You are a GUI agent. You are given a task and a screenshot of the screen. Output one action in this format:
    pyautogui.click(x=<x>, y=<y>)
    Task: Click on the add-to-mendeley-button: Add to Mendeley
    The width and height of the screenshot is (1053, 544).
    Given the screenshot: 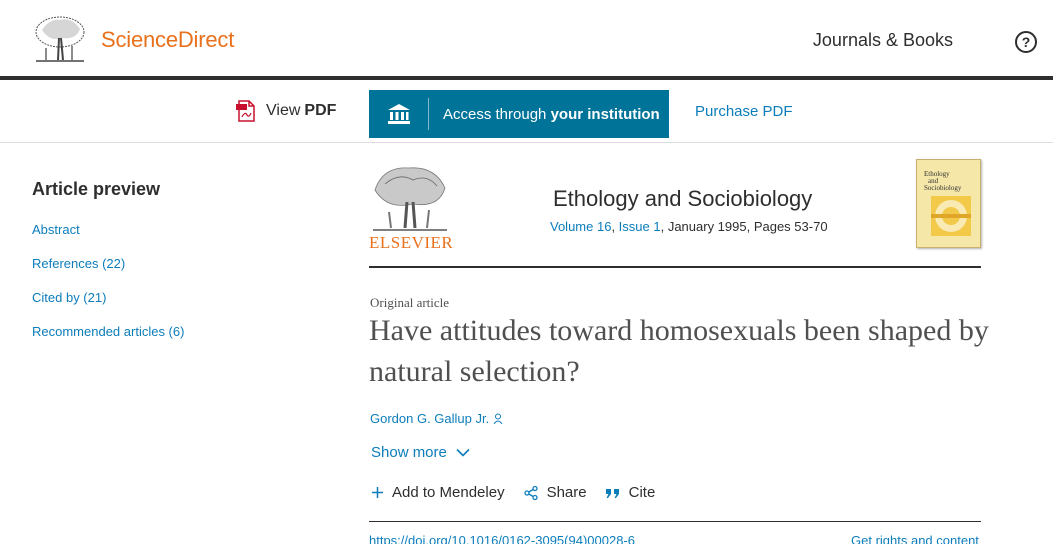 What is the action you would take?
    pyautogui.click(x=438, y=492)
    